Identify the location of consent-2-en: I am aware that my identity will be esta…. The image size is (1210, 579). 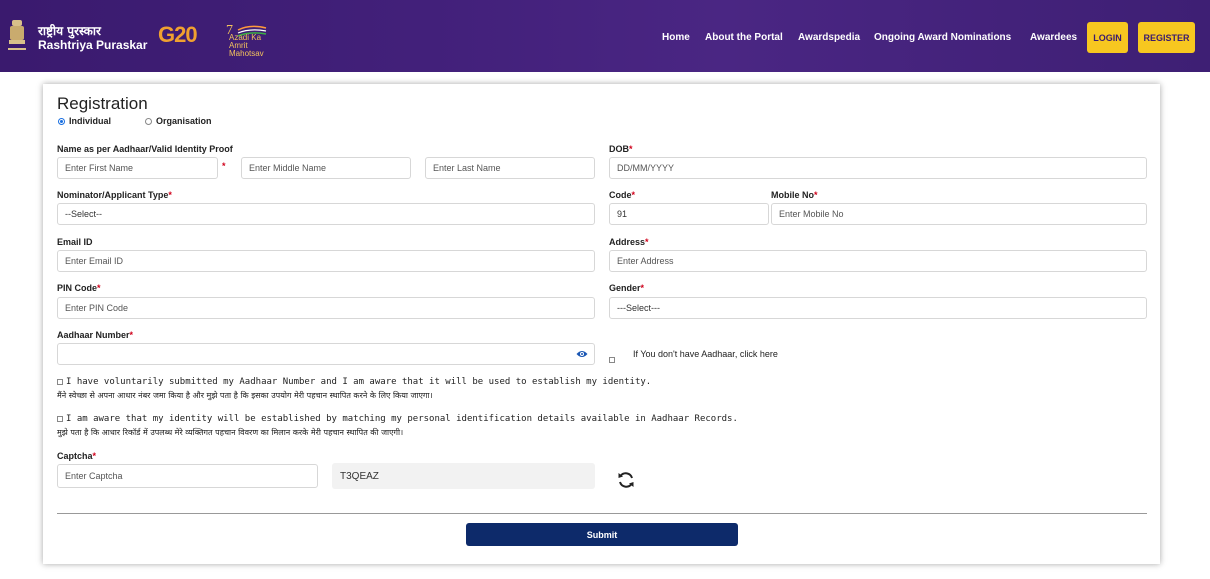
(402, 419).